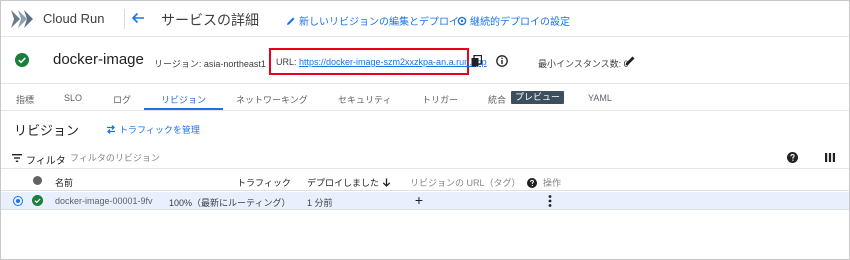 The height and width of the screenshot is (260, 850). I want to click on column-deployed-label: デプロイしました, so click(343, 183).